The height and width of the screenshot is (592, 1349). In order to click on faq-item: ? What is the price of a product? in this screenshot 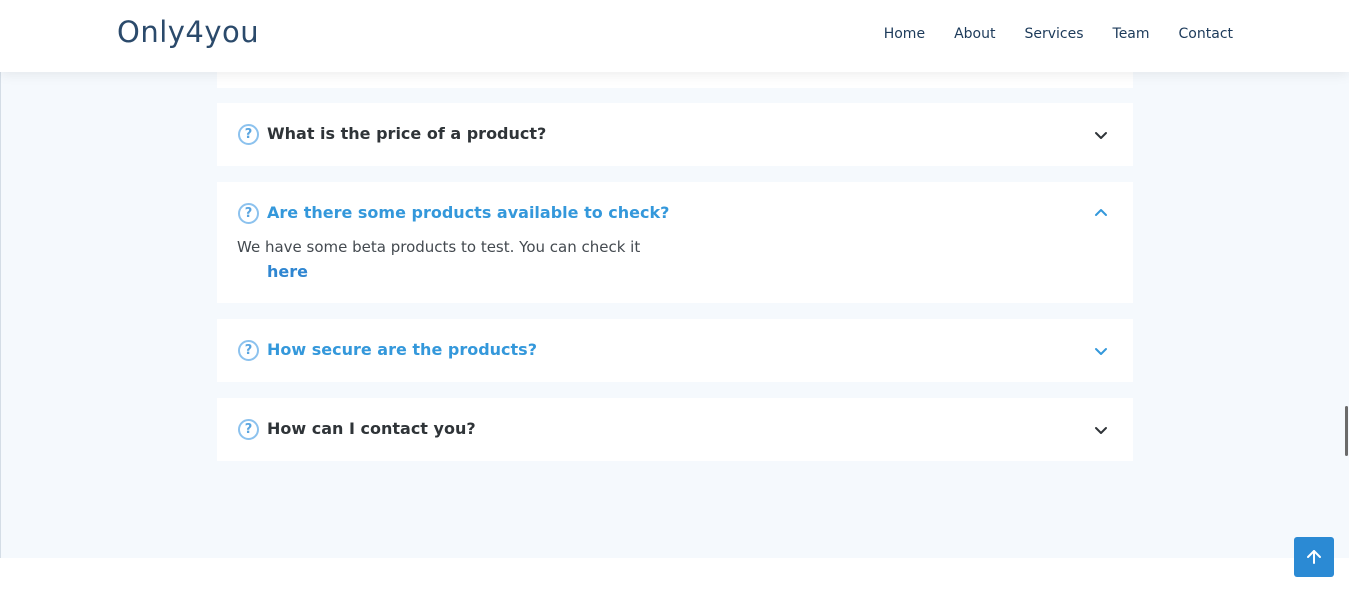, I will do `click(675, 134)`.